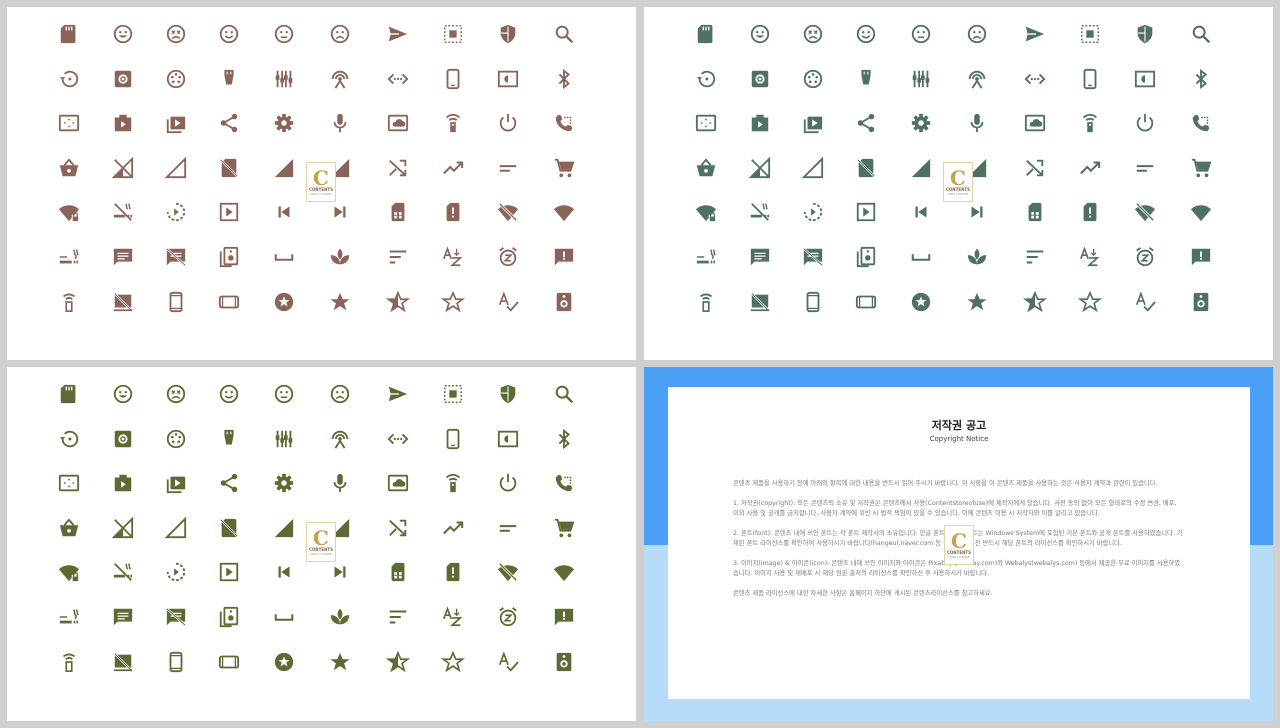 The width and height of the screenshot is (1280, 728). Describe the element at coordinates (564, 302) in the screenshot. I see `speaker-icon` at that location.